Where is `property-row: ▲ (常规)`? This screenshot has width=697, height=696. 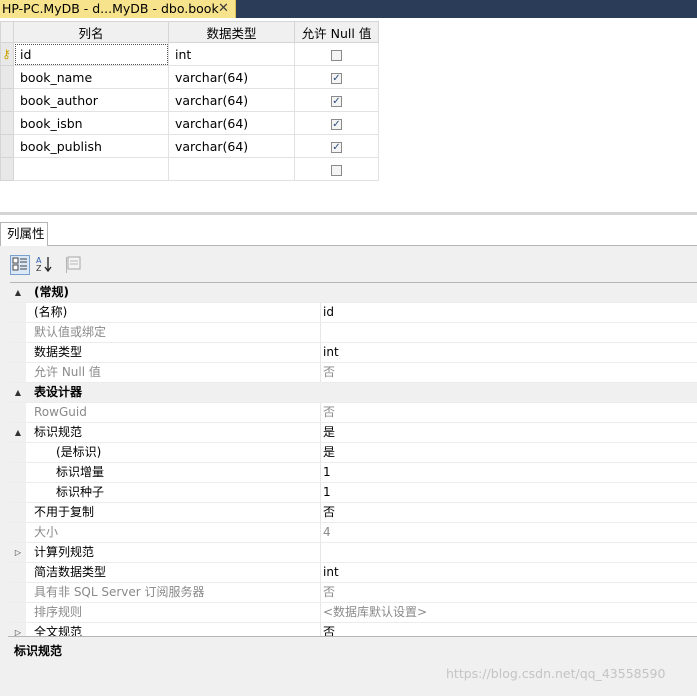
property-row: ▲ (常规) is located at coordinates (353, 293).